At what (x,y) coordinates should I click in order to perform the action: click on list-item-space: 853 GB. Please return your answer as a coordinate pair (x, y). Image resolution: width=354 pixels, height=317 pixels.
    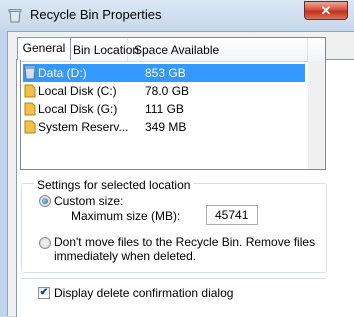
    Looking at the image, I should click on (165, 73).